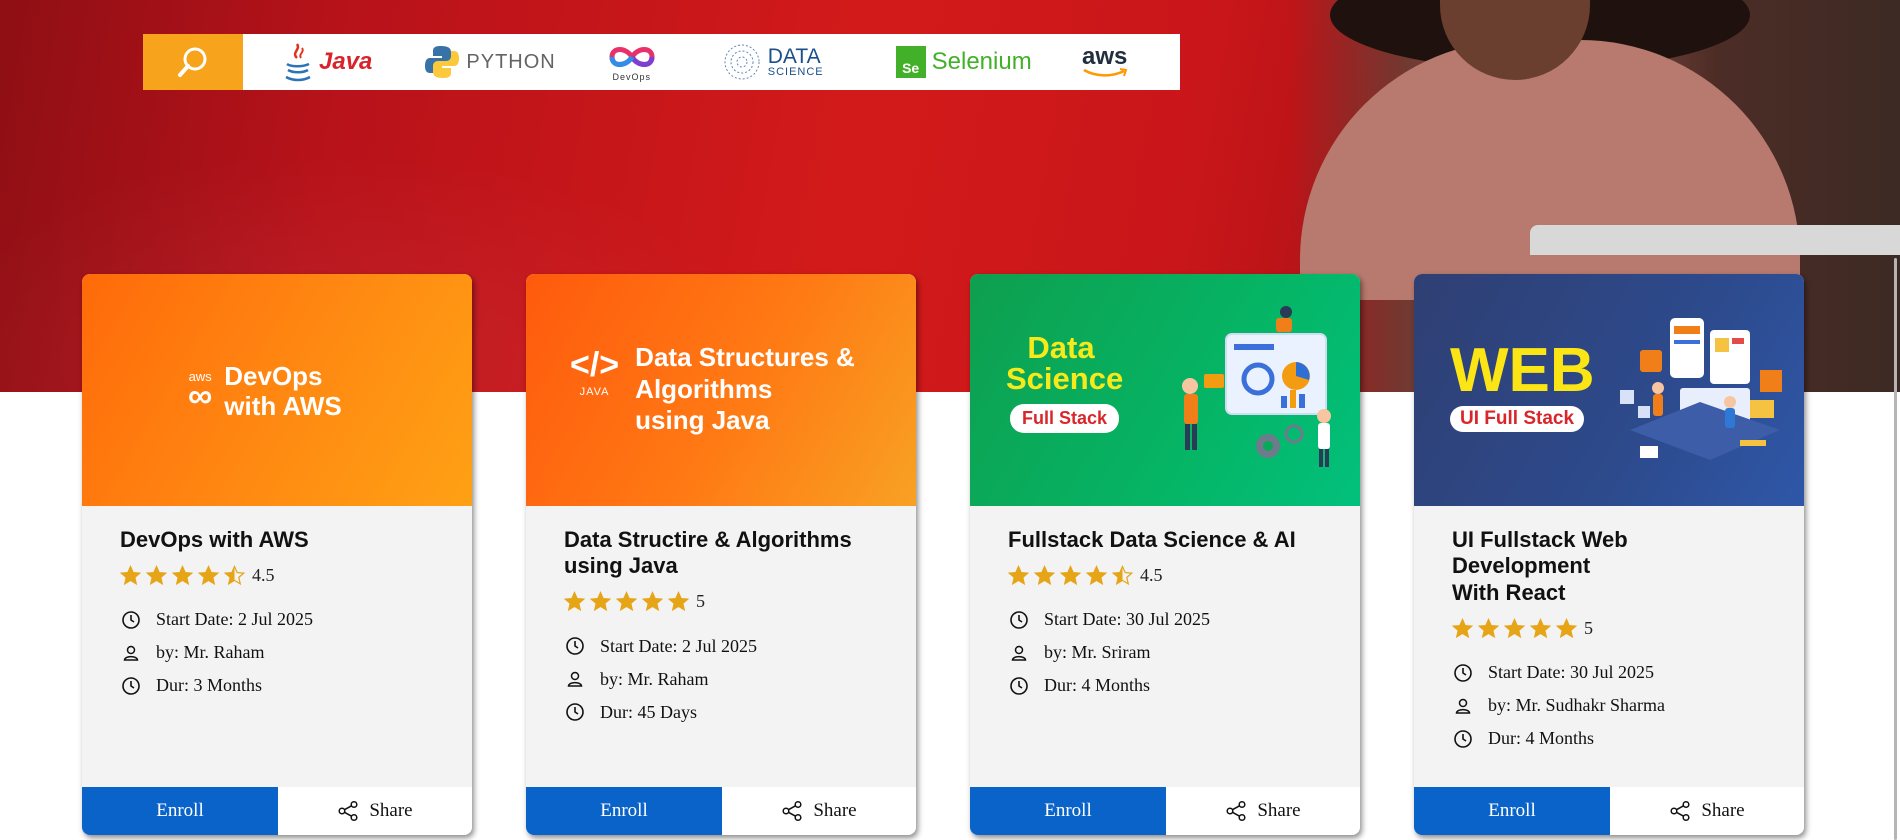 The width and height of the screenshot is (1900, 840). I want to click on instructor-row: by: Mr. Sudhakr Sharma, so click(1609, 705).